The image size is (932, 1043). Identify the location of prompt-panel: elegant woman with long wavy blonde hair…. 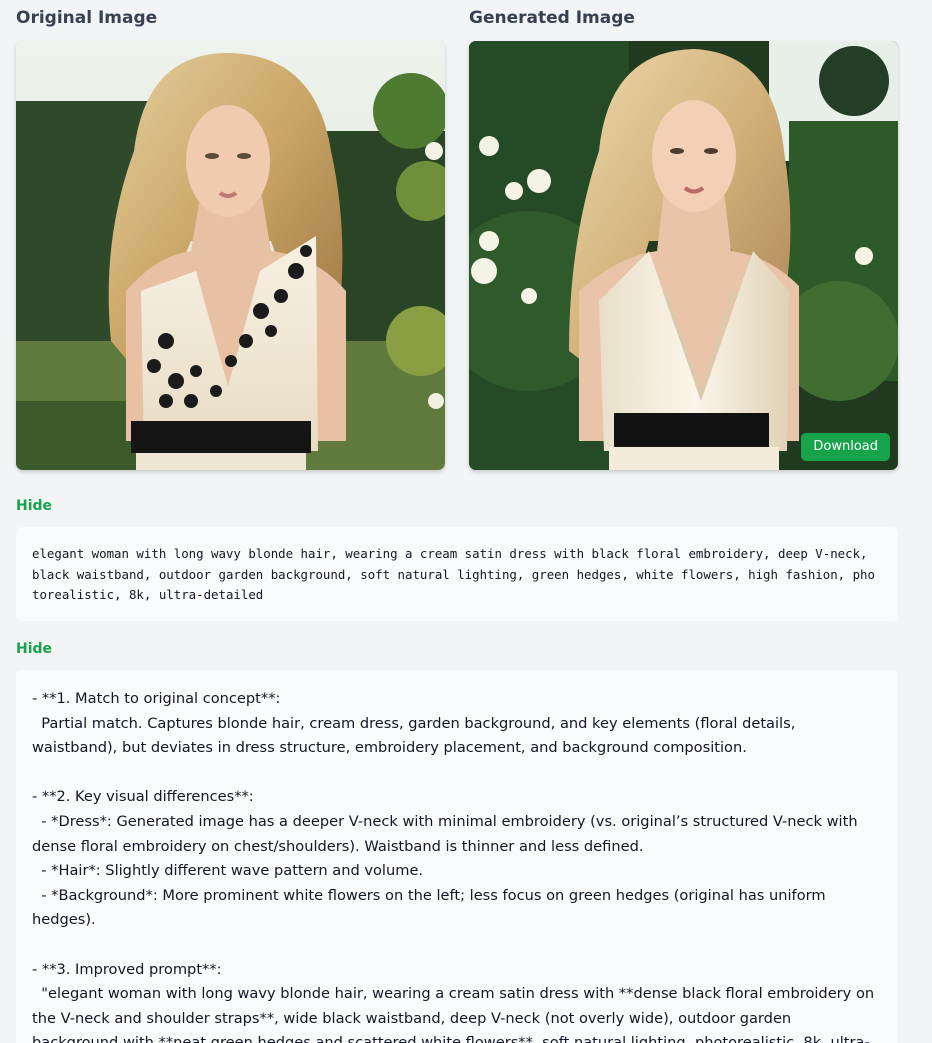
(457, 574).